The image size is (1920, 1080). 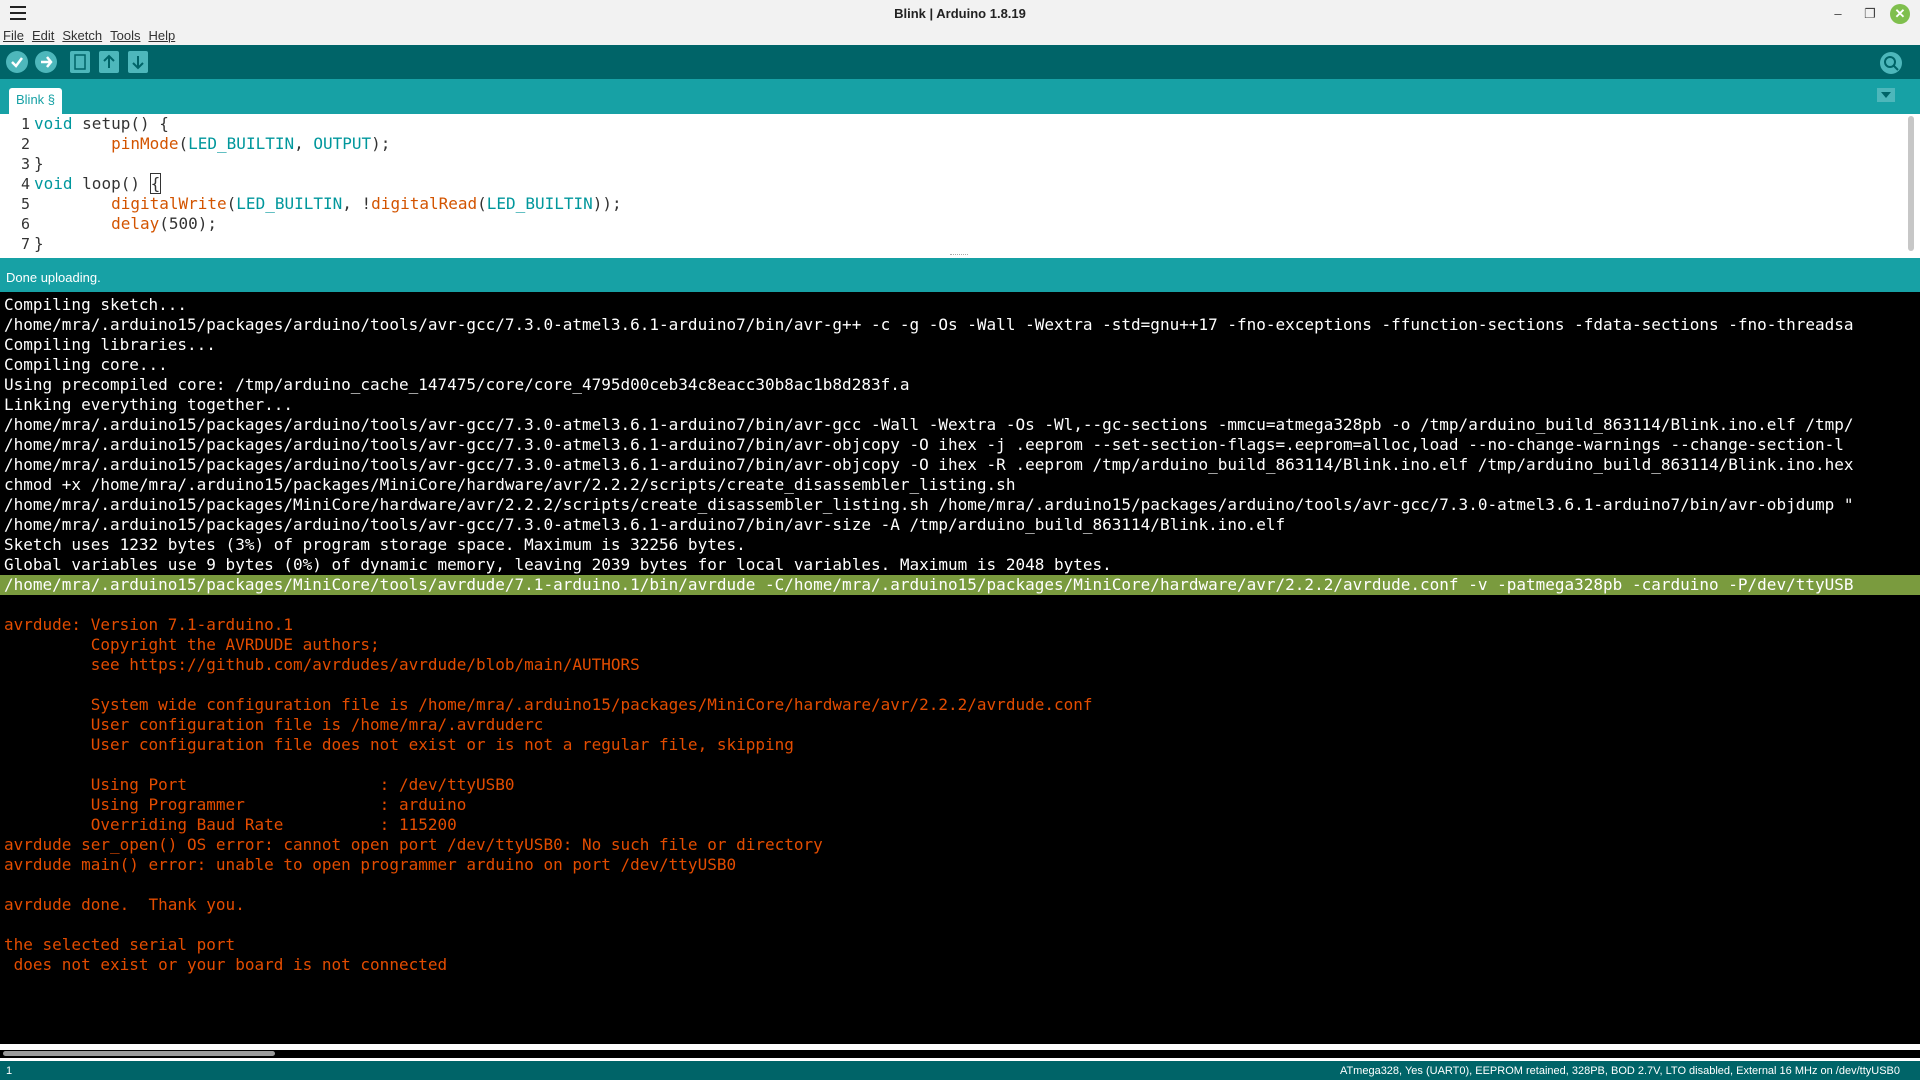 I want to click on menu-sketch: Sketch, so click(x=82, y=35).